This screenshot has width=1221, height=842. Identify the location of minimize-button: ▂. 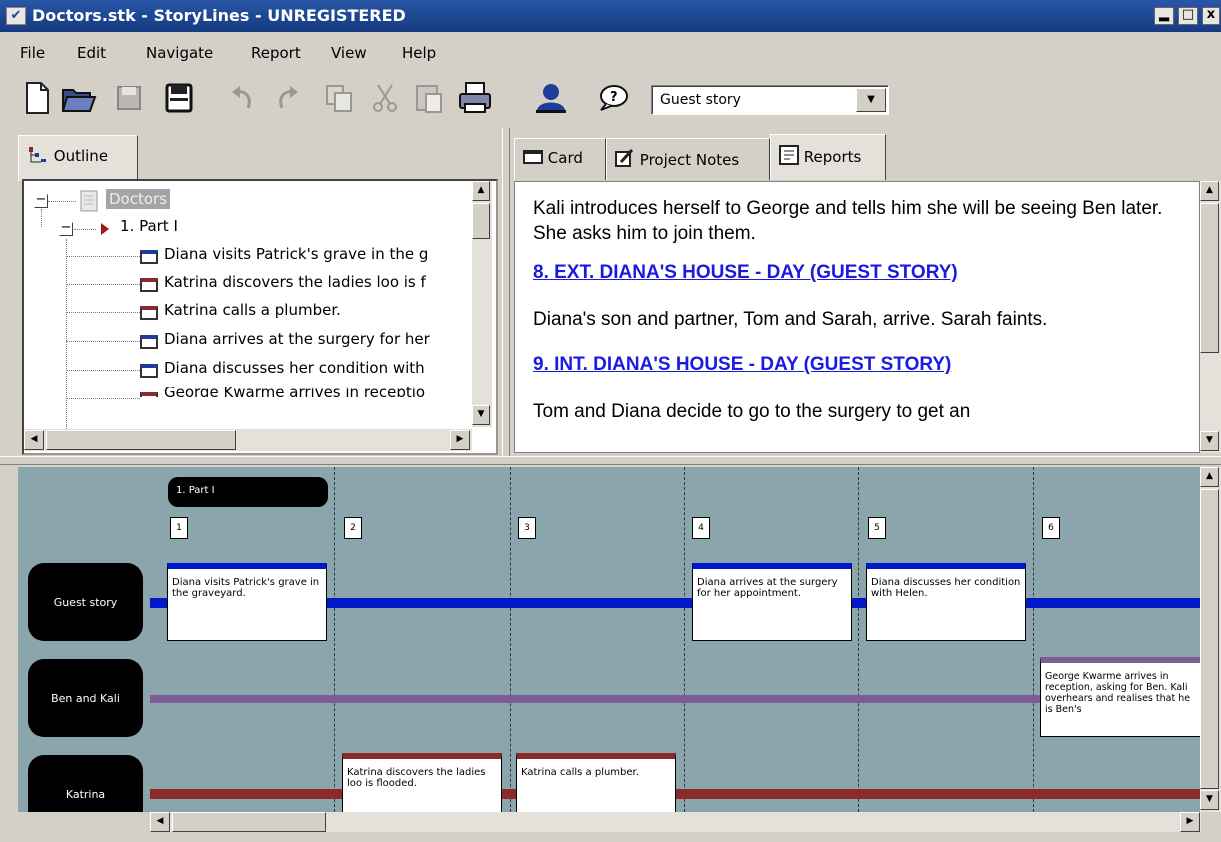
(1164, 16).